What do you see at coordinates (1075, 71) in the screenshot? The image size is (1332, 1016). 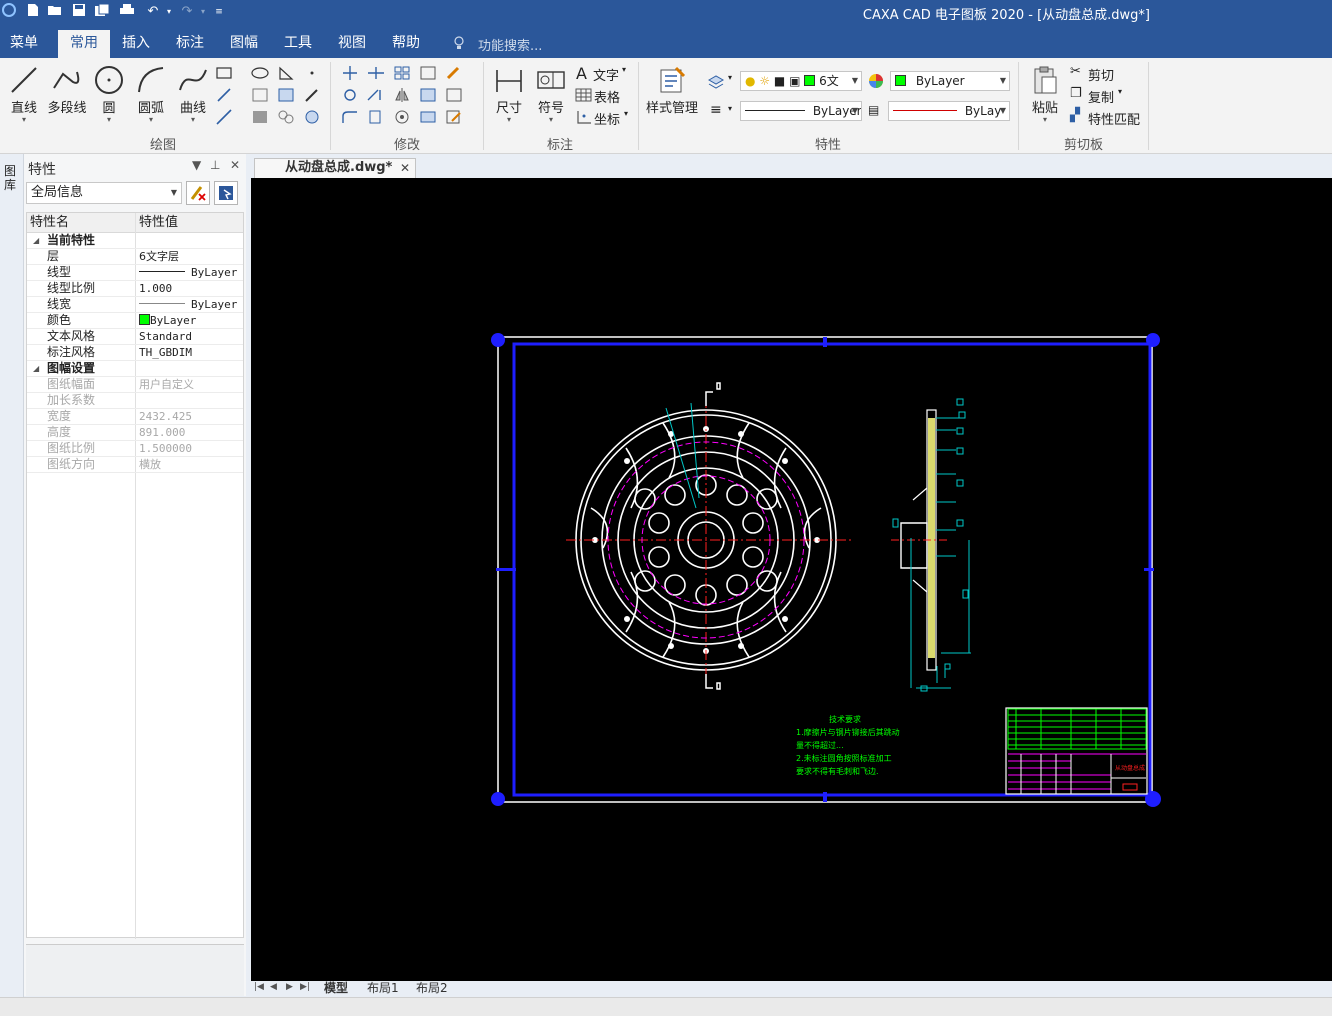 I see `cut-icon: ✂` at bounding box center [1075, 71].